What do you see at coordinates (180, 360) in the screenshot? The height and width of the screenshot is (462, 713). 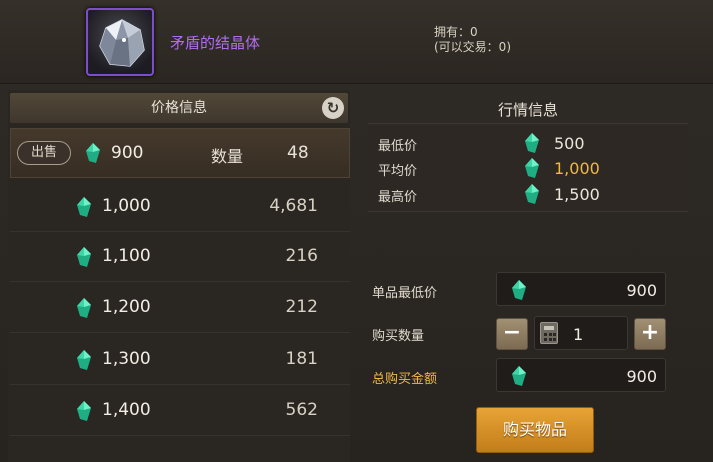 I see `list-item: 1,300 181` at bounding box center [180, 360].